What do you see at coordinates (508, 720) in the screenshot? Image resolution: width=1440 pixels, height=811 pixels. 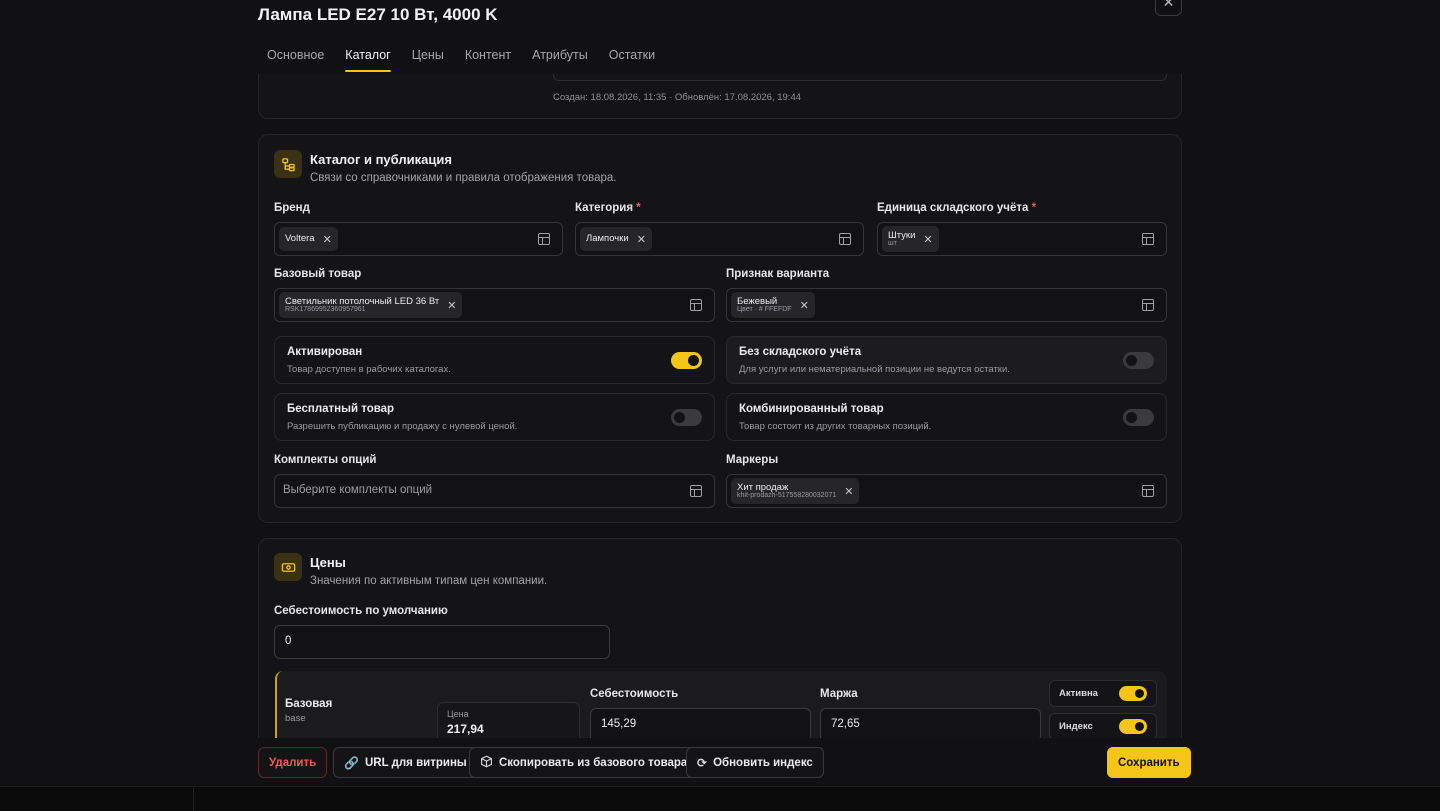 I see `price-value-box: Цена 217,94` at bounding box center [508, 720].